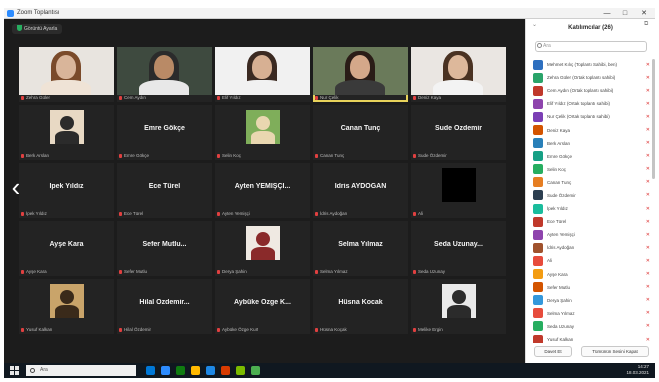 Image resolution: width=659 pixels, height=382 pixels. I want to click on participant-tile: Berk Arslan, so click(66, 132).